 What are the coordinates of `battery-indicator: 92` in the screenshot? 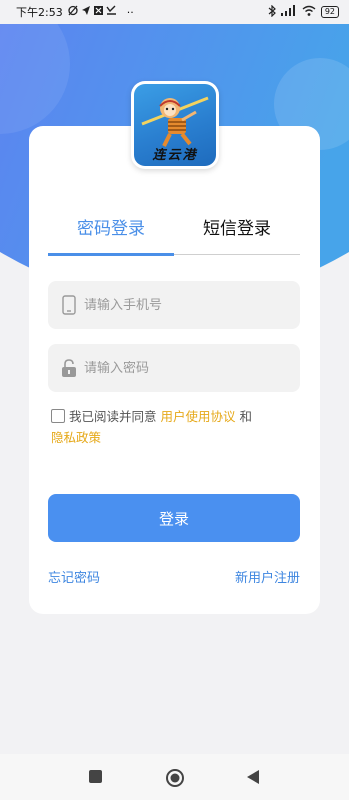 It's located at (329, 12).